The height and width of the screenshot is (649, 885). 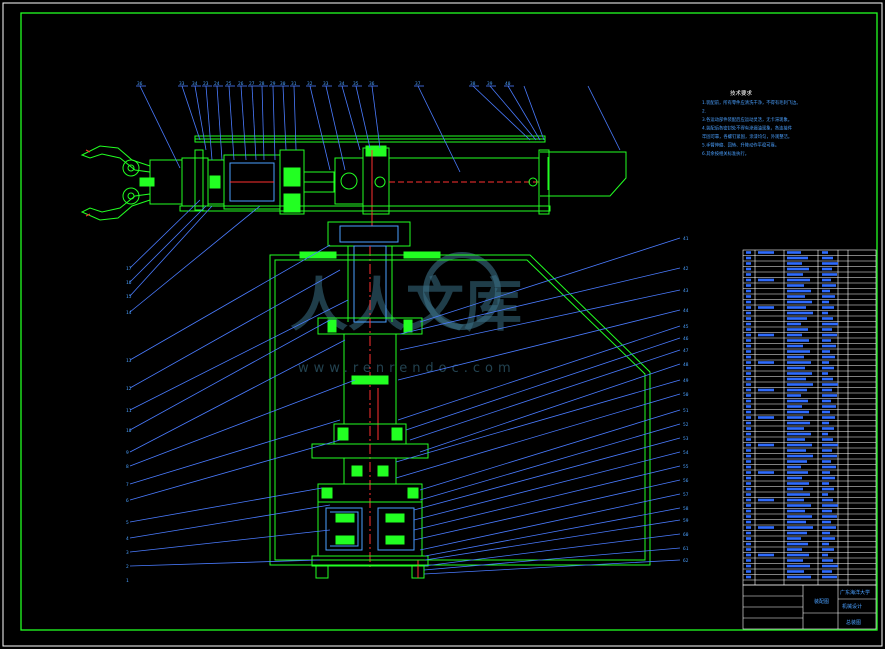 What do you see at coordinates (740, 145) in the screenshot?
I see `tech-req-line: 5.手臂伸缩、回转、升降动作平稳可靠。` at bounding box center [740, 145].